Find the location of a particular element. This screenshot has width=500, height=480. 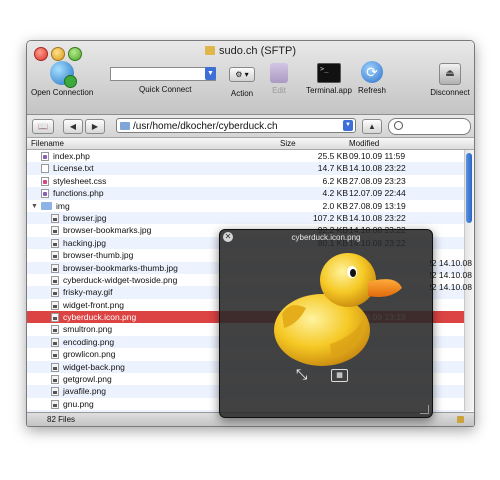

file-row: License.txt 14.7 KB 14.10.08 23:22 is located at coordinates (245, 168).